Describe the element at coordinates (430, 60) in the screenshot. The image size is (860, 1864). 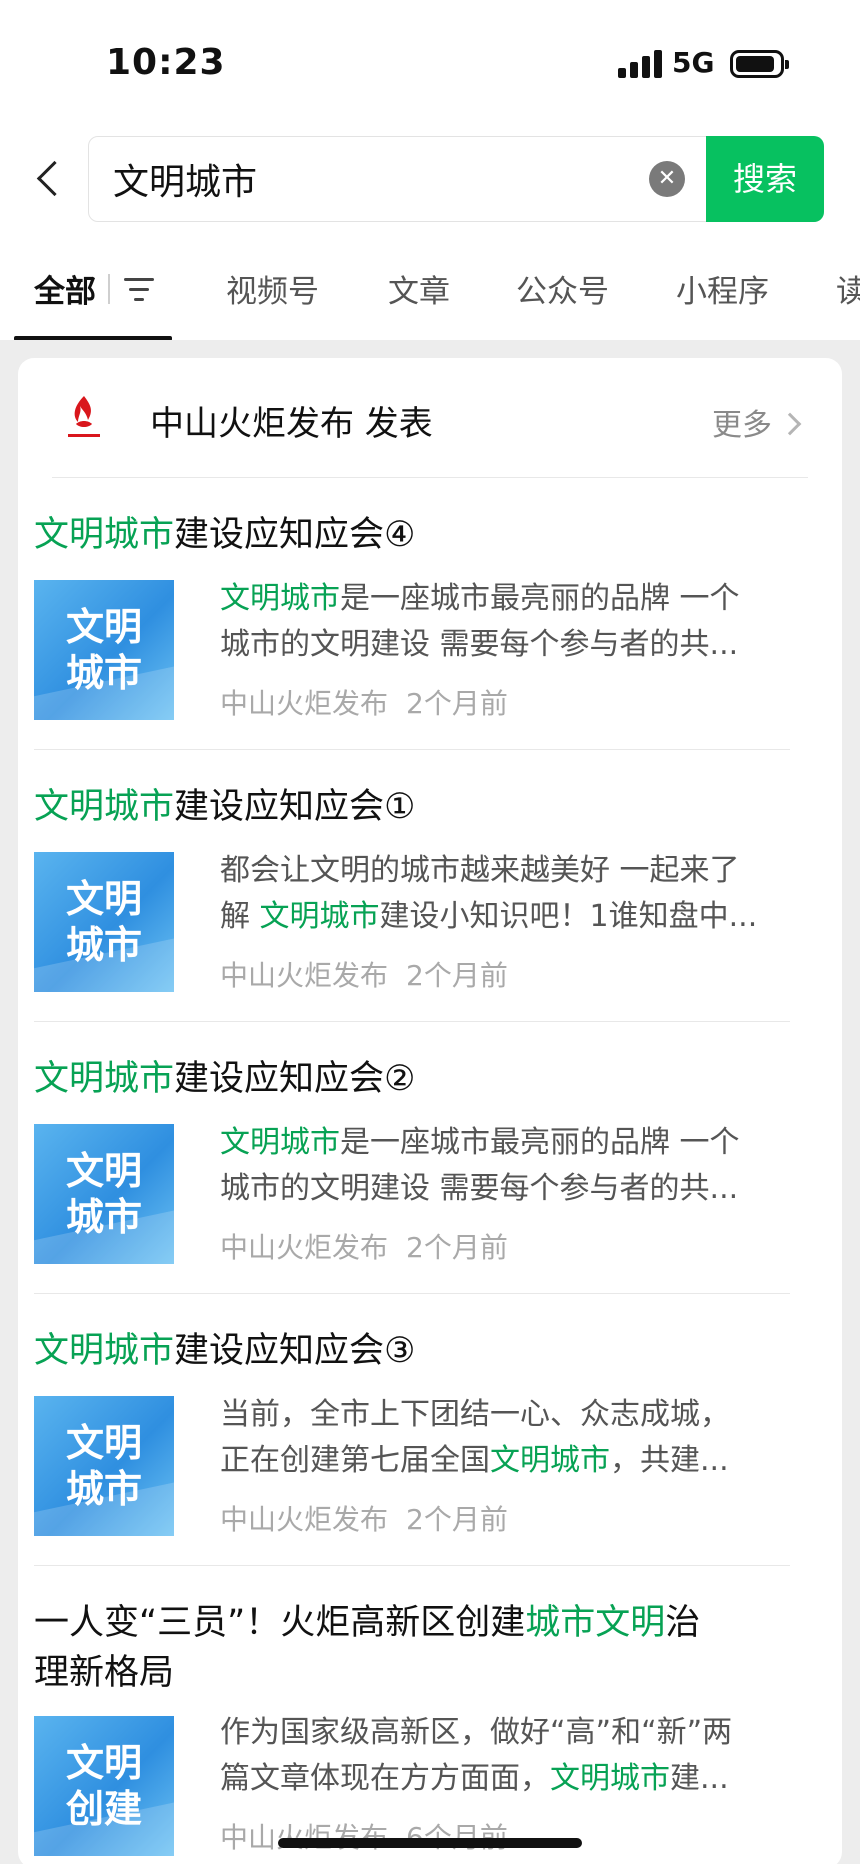
I see `status-bar: 10:23 5G` at that location.